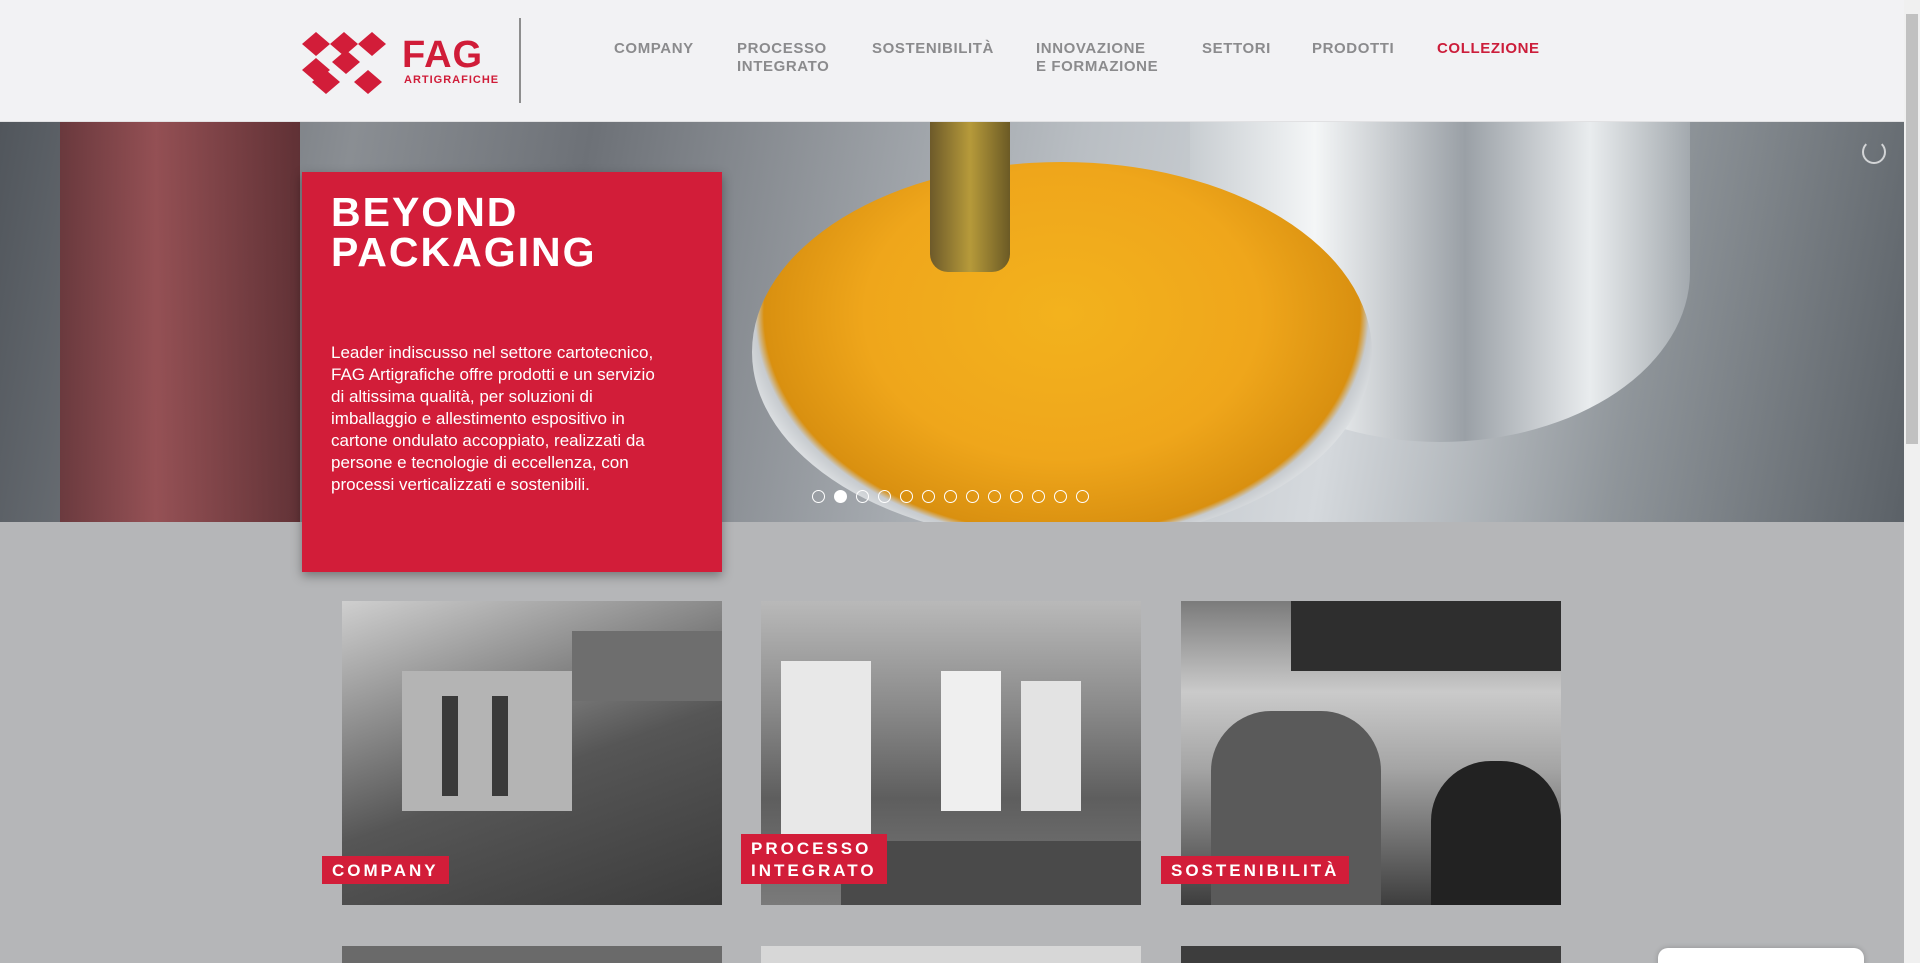 This screenshot has width=1920, height=963. What do you see at coordinates (1761, 955) in the screenshot?
I see `chat-widget` at bounding box center [1761, 955].